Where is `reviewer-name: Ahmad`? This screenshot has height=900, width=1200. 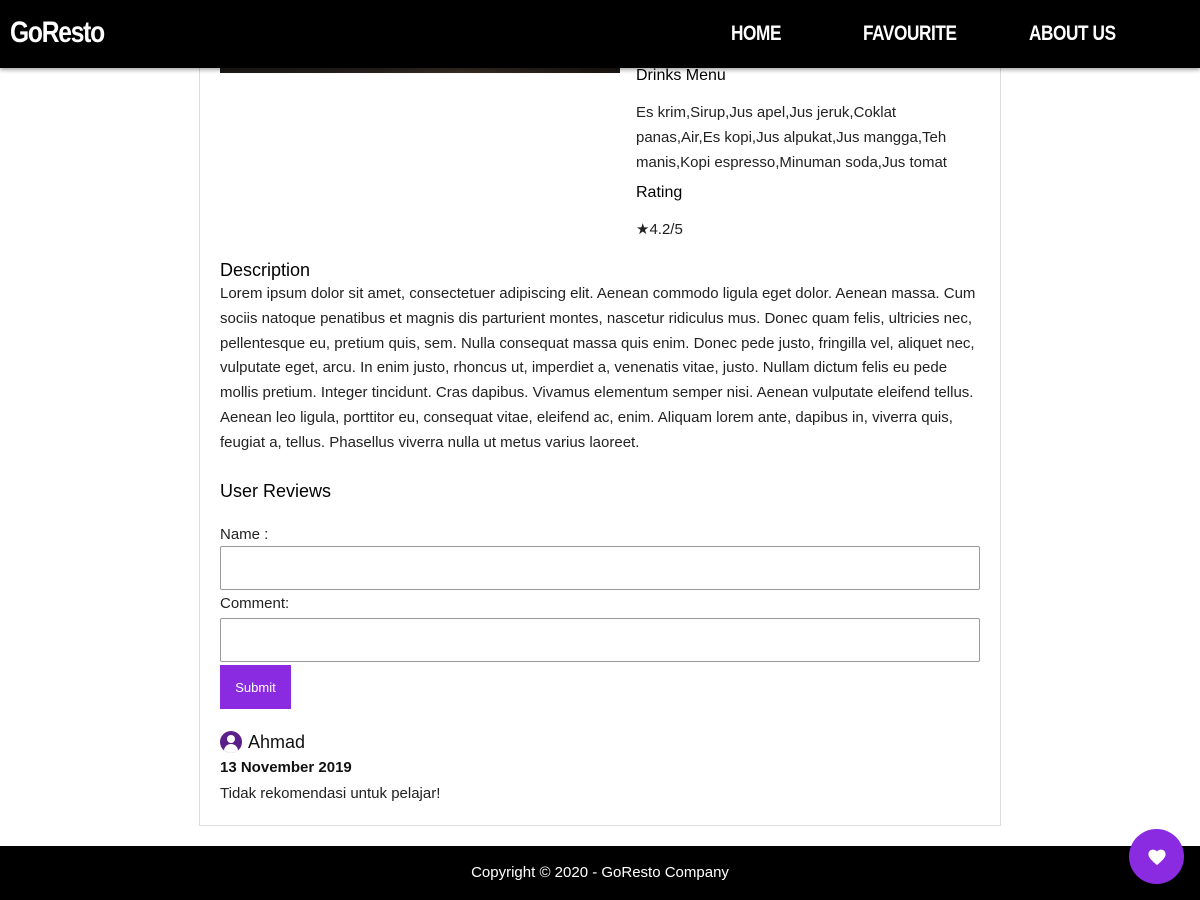 reviewer-name: Ahmad is located at coordinates (277, 741).